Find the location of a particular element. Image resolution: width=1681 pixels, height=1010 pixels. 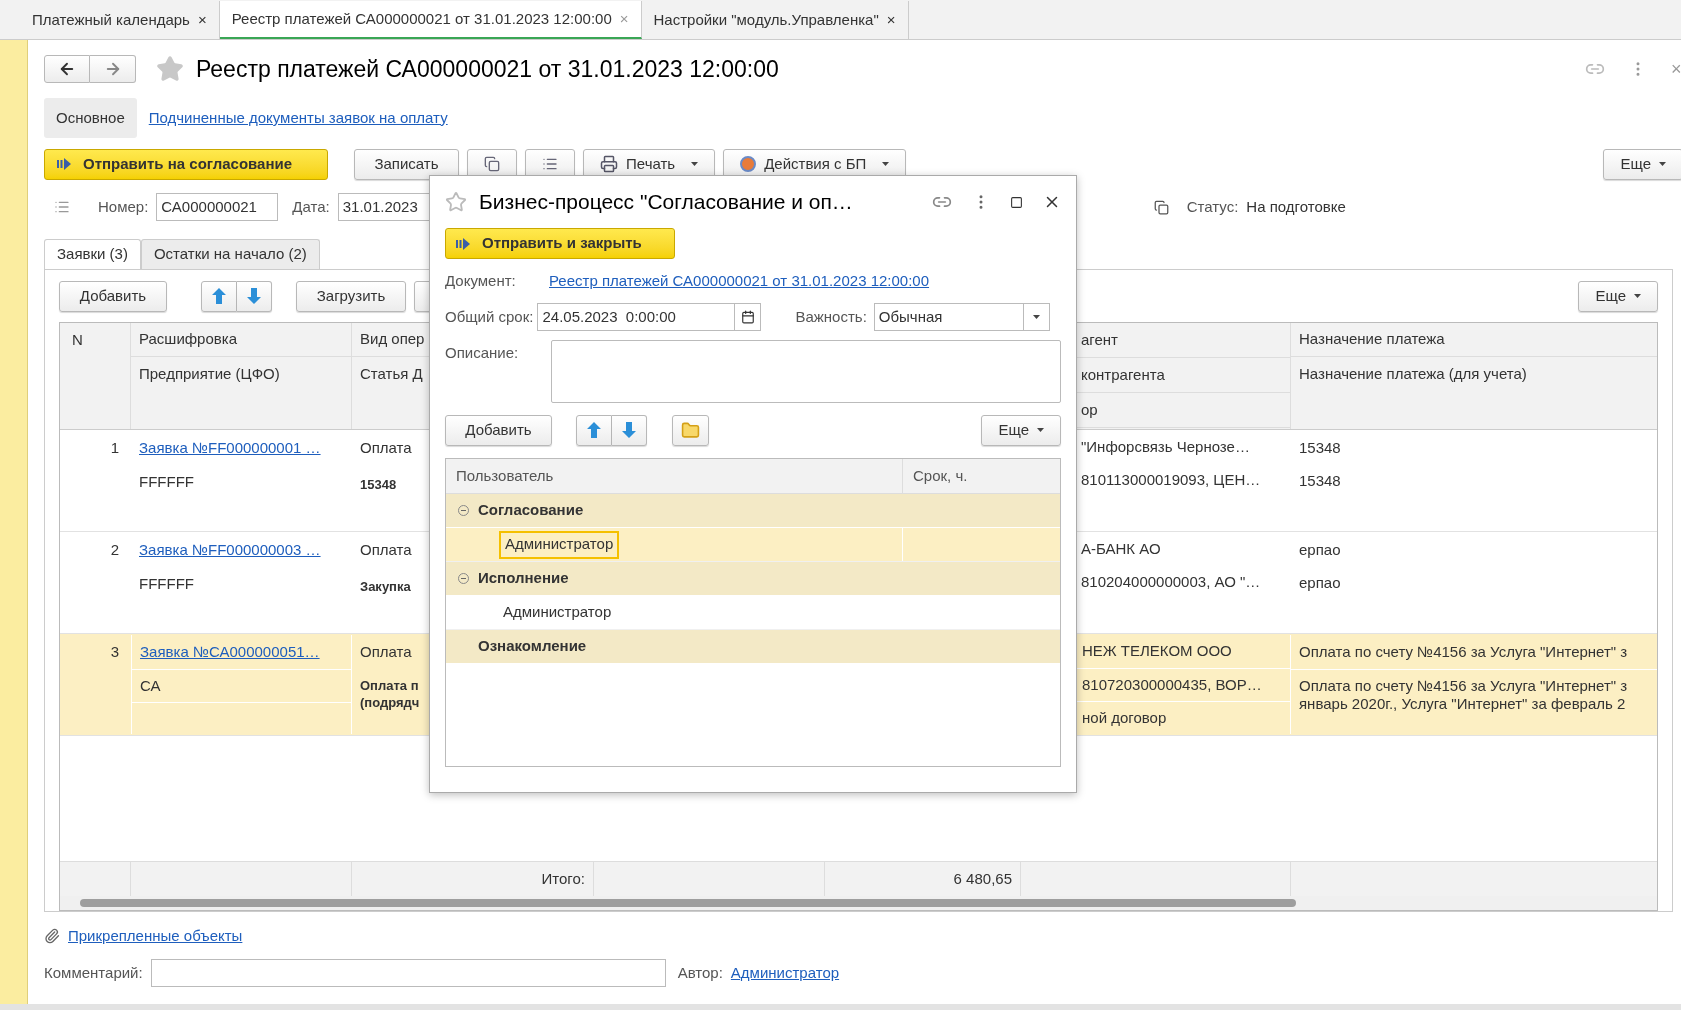

table-cell-text: НЕЖ ТЕЛЕКОМ ООО is located at coordinates (1157, 651).